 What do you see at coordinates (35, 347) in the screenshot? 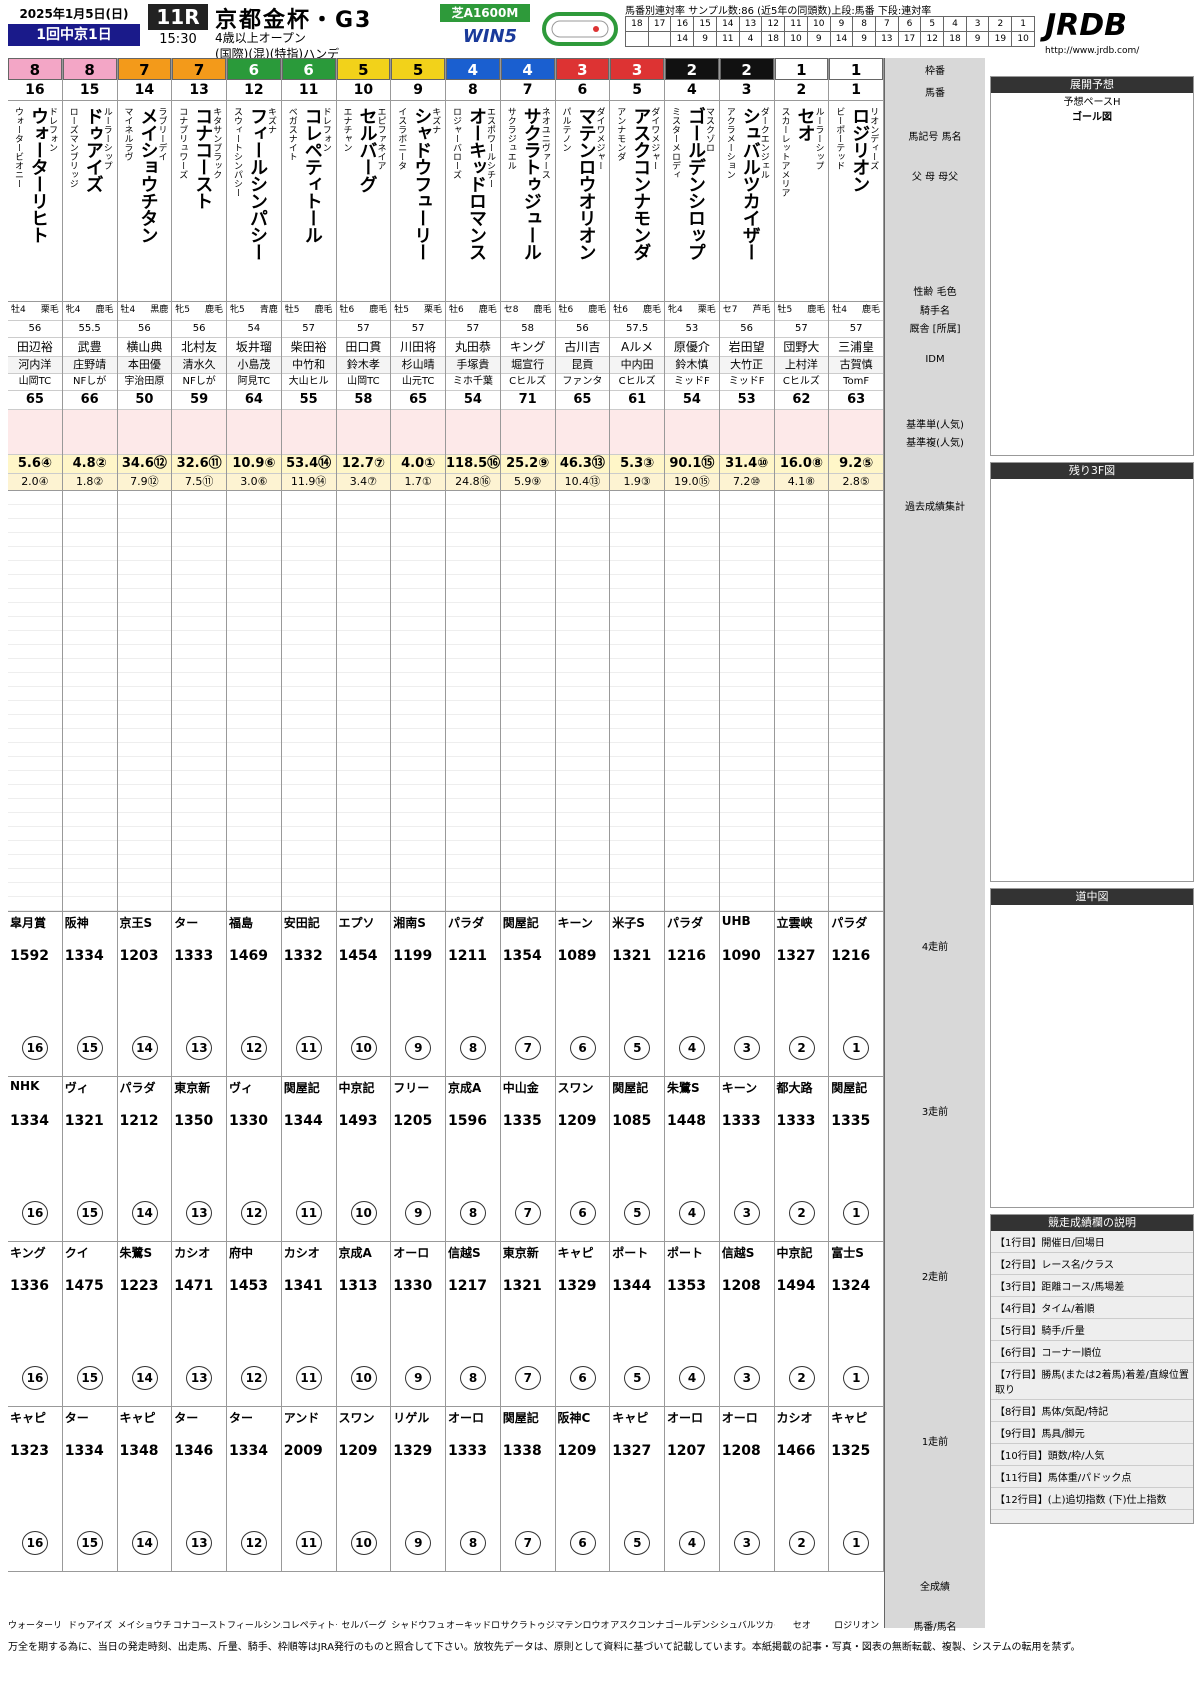
I see `jockey-name: 田辺裕` at bounding box center [35, 347].